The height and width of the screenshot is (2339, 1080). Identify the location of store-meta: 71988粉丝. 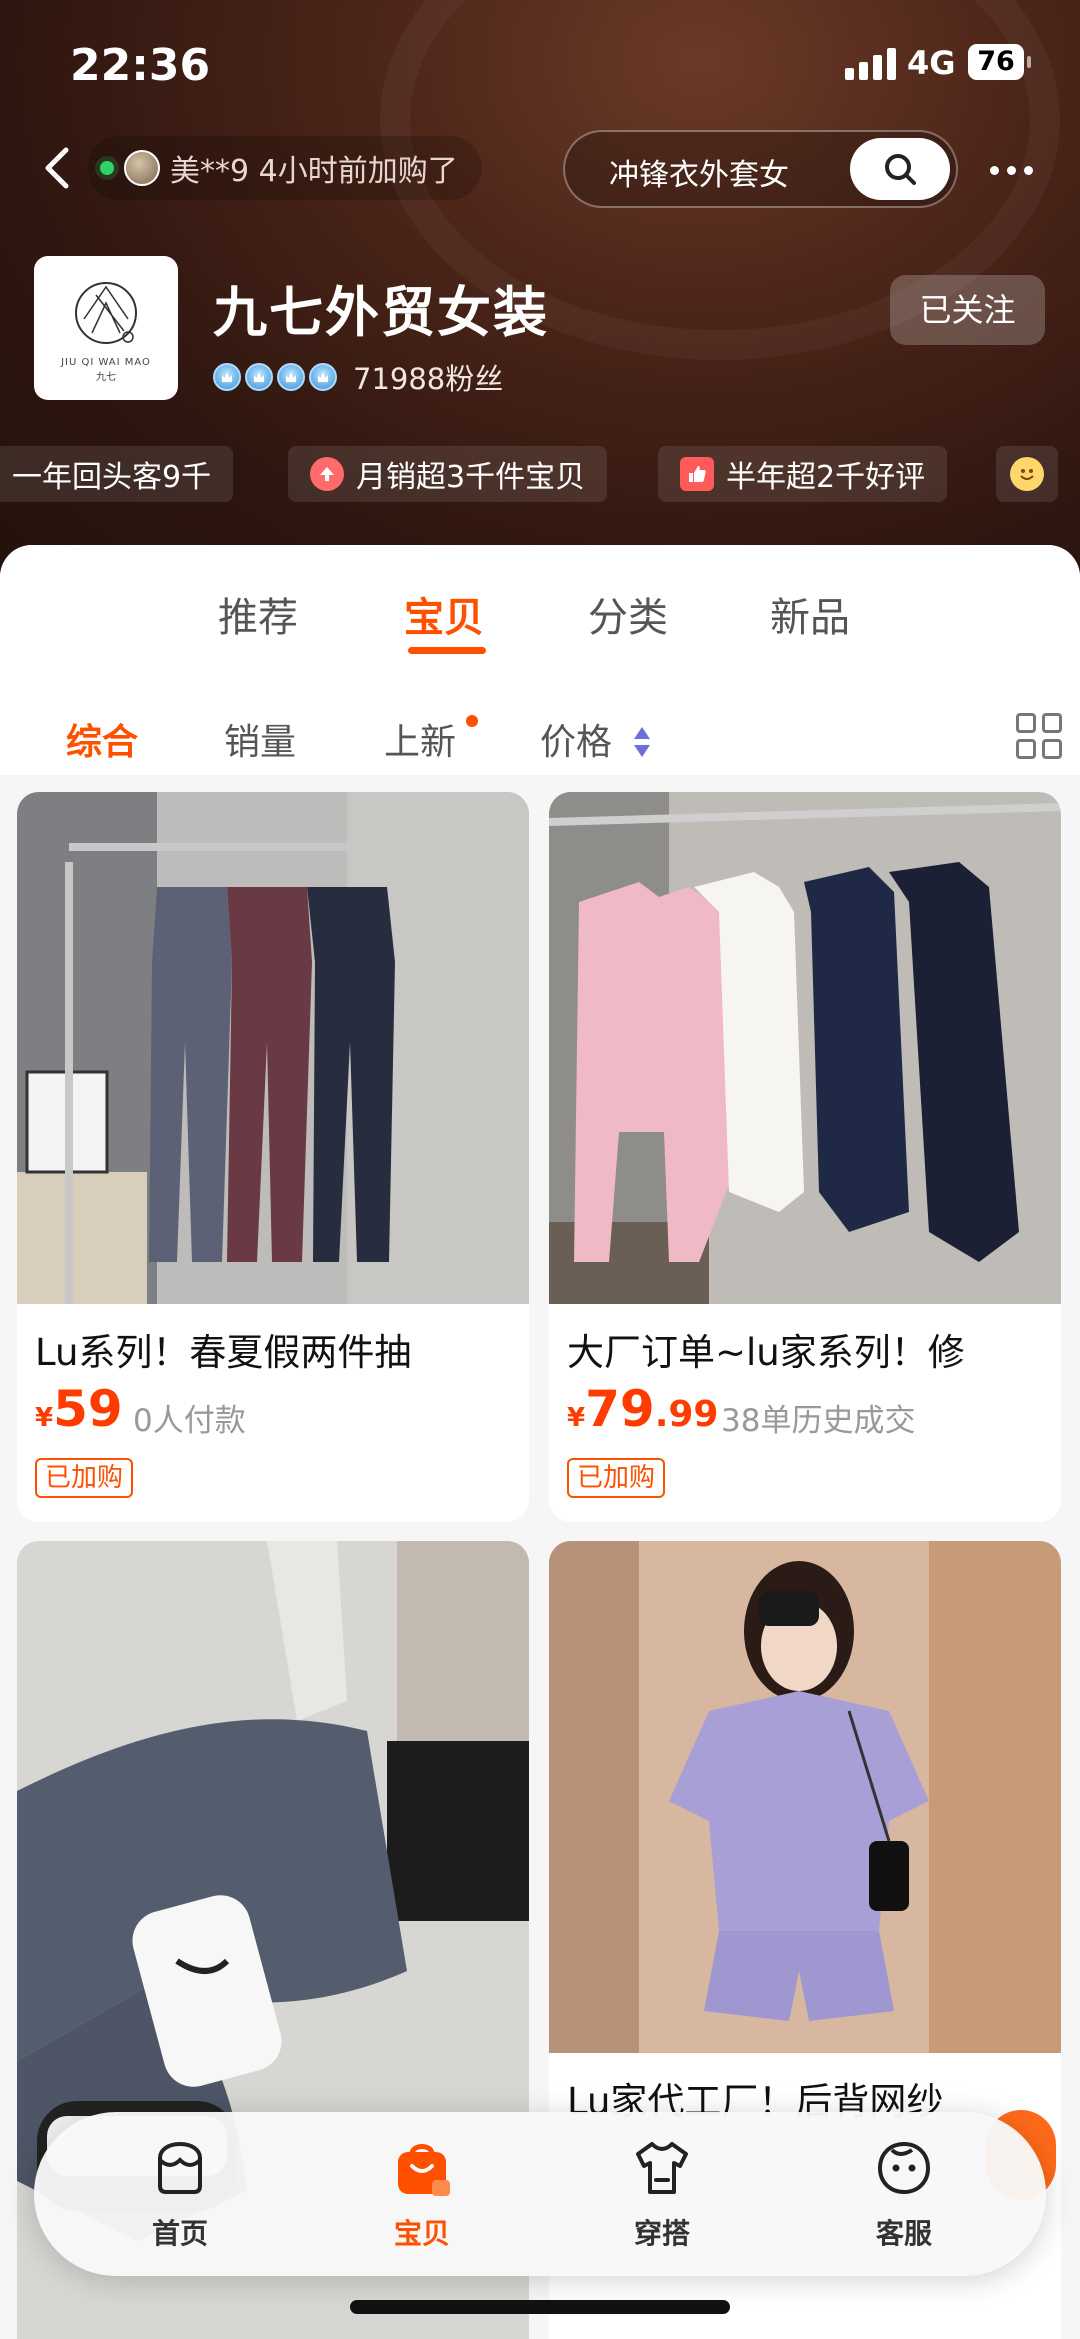
(358, 377).